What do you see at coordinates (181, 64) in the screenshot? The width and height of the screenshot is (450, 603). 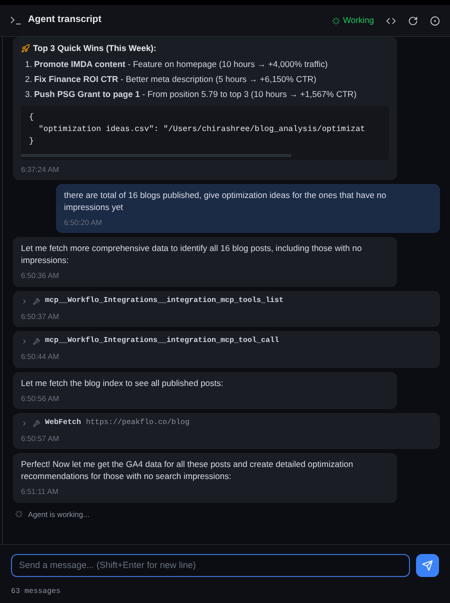 I see `list-item-text: Promote IMDA content - Feature on homepage (10 hours → +4,000% traffic)` at bounding box center [181, 64].